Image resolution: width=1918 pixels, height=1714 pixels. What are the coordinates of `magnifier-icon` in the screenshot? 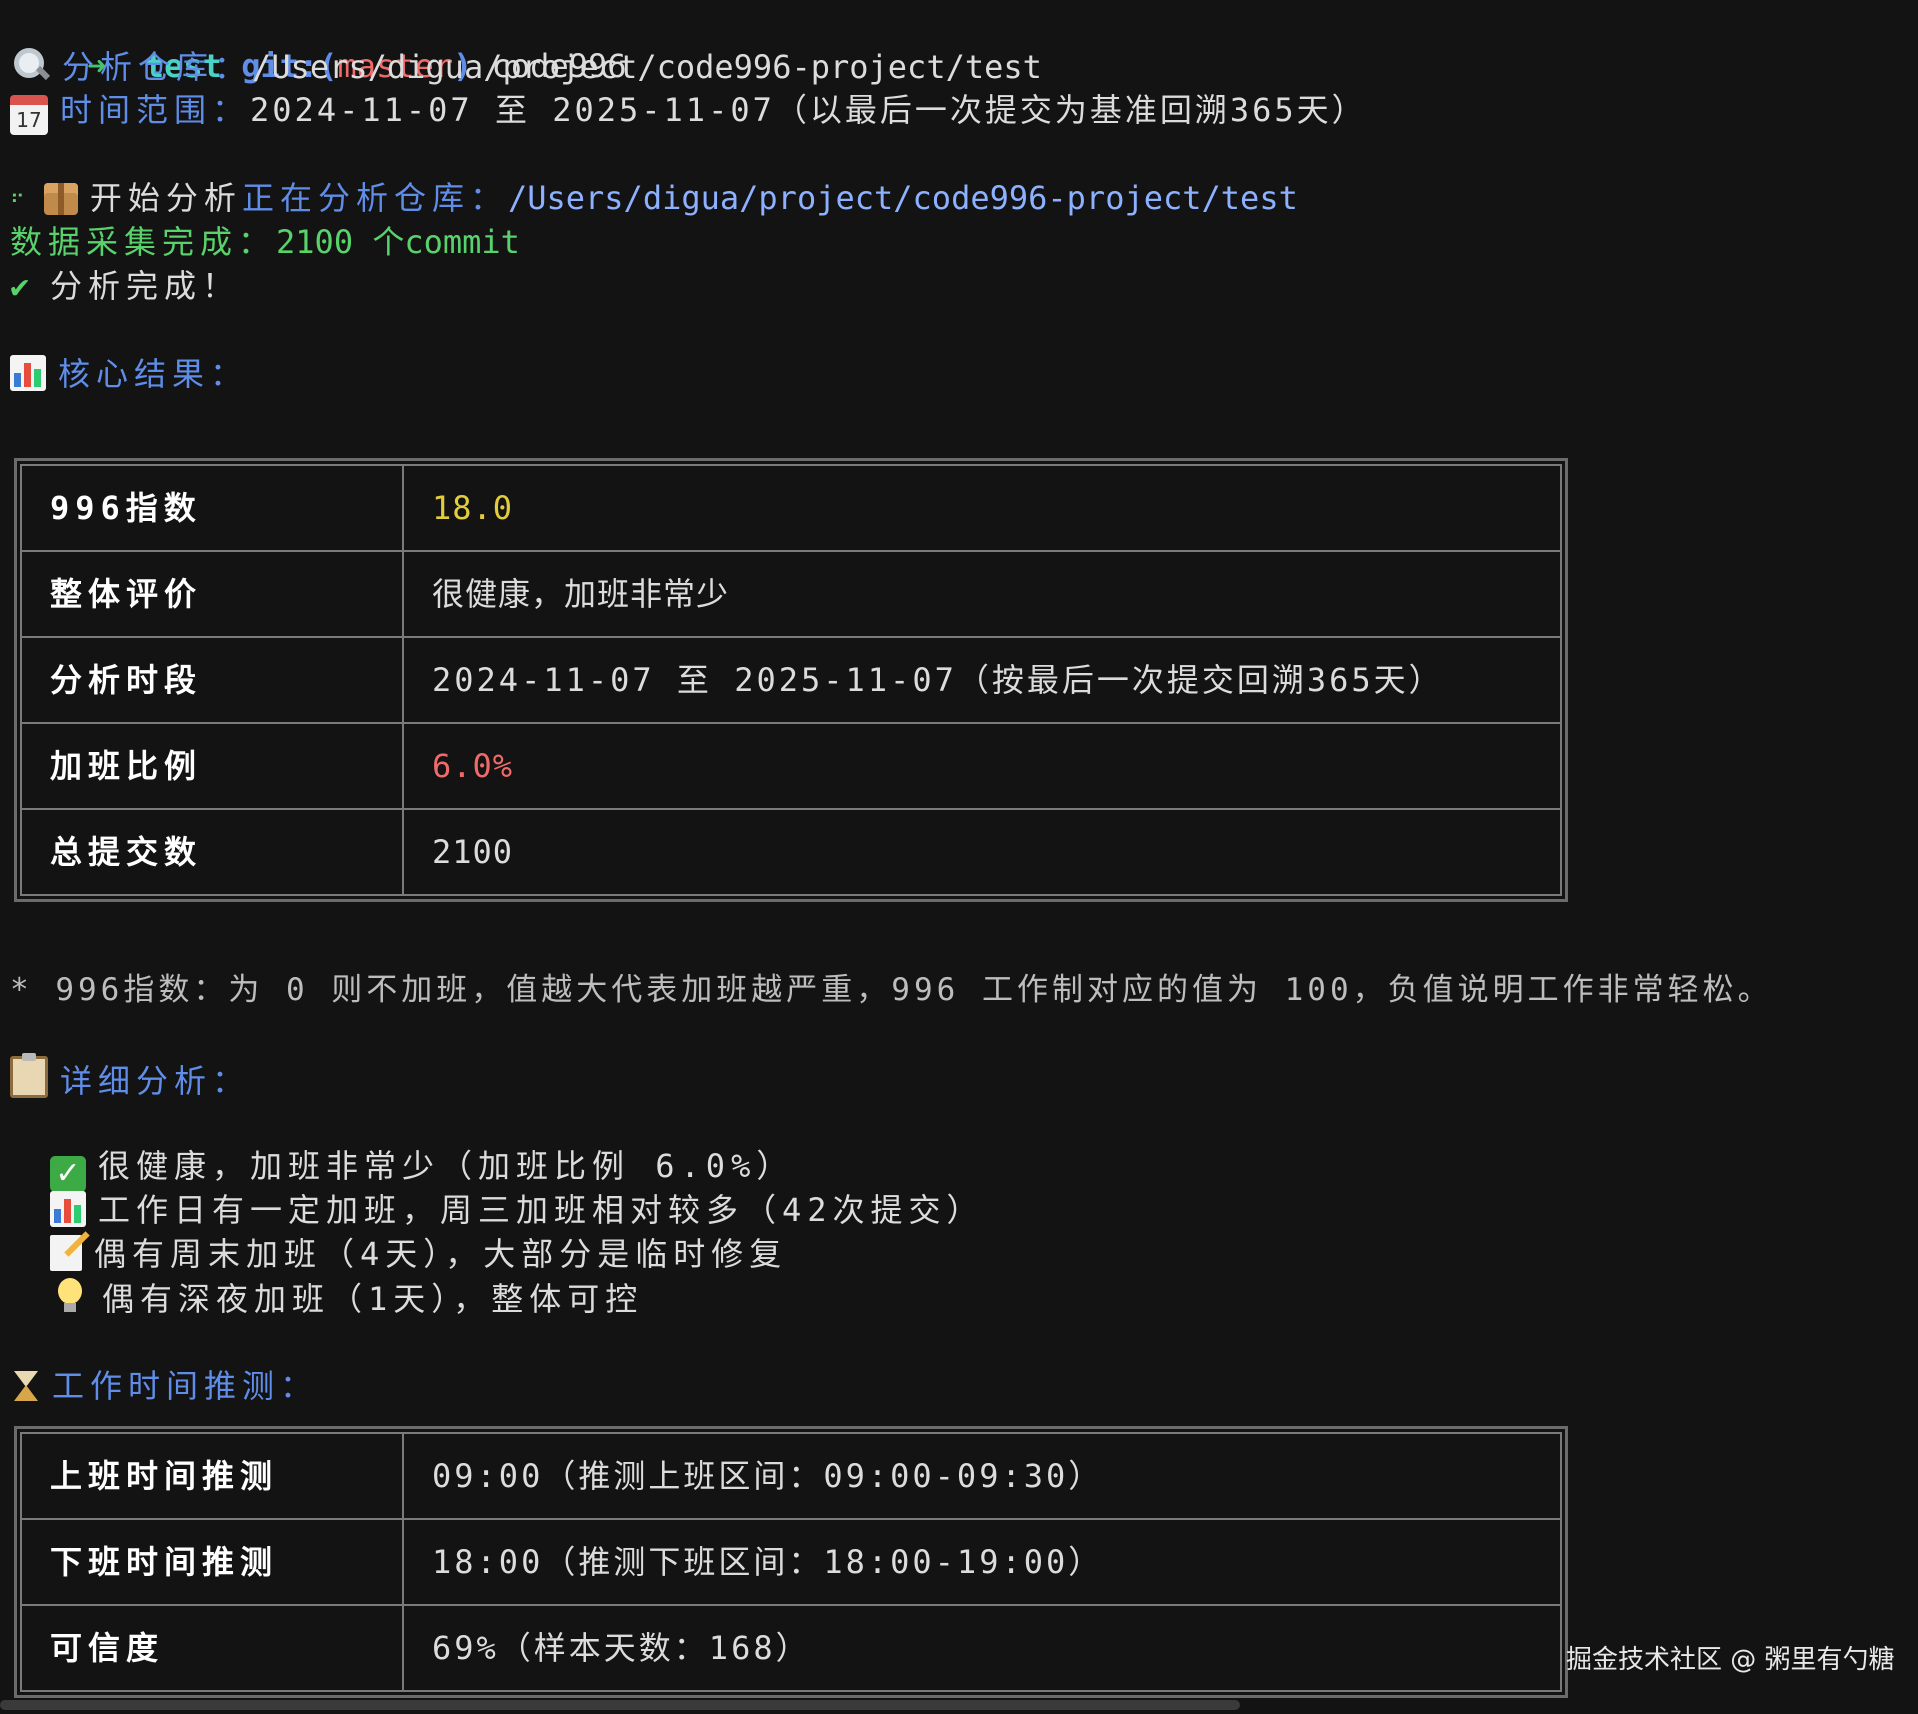 It's located at (30, 64).